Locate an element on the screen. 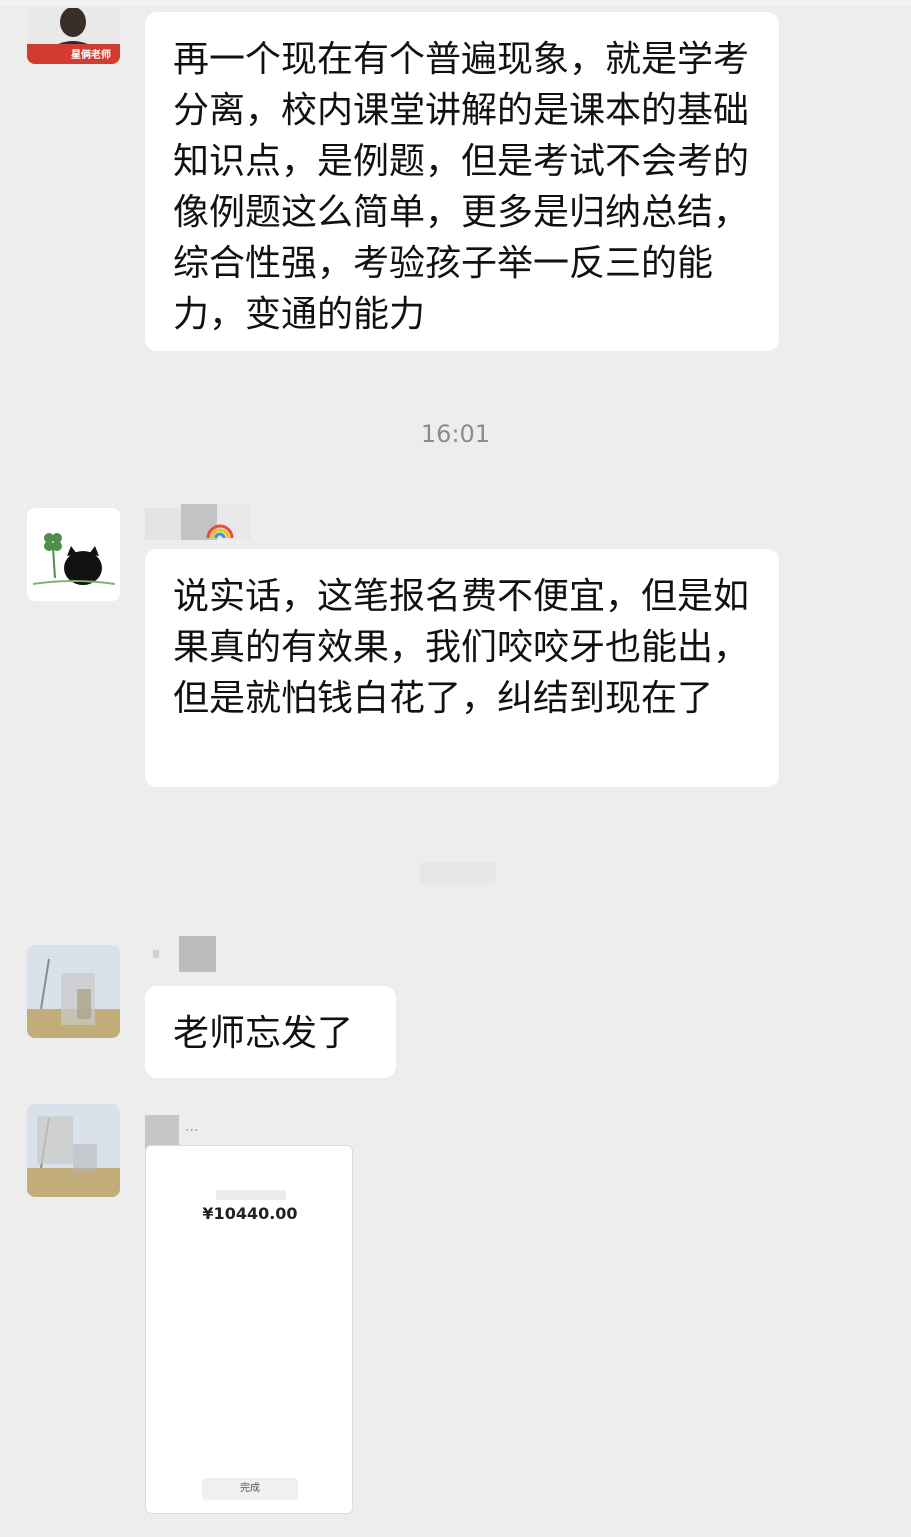  teacher-avatar-caption: 星俩老师 is located at coordinates (91, 55).